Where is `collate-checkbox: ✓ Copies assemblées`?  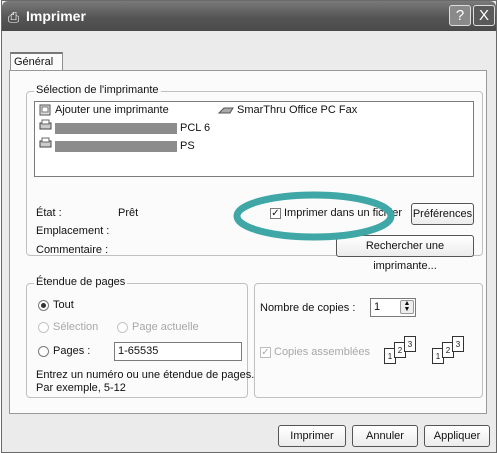 collate-checkbox: ✓ Copies assemblées is located at coordinates (315, 352).